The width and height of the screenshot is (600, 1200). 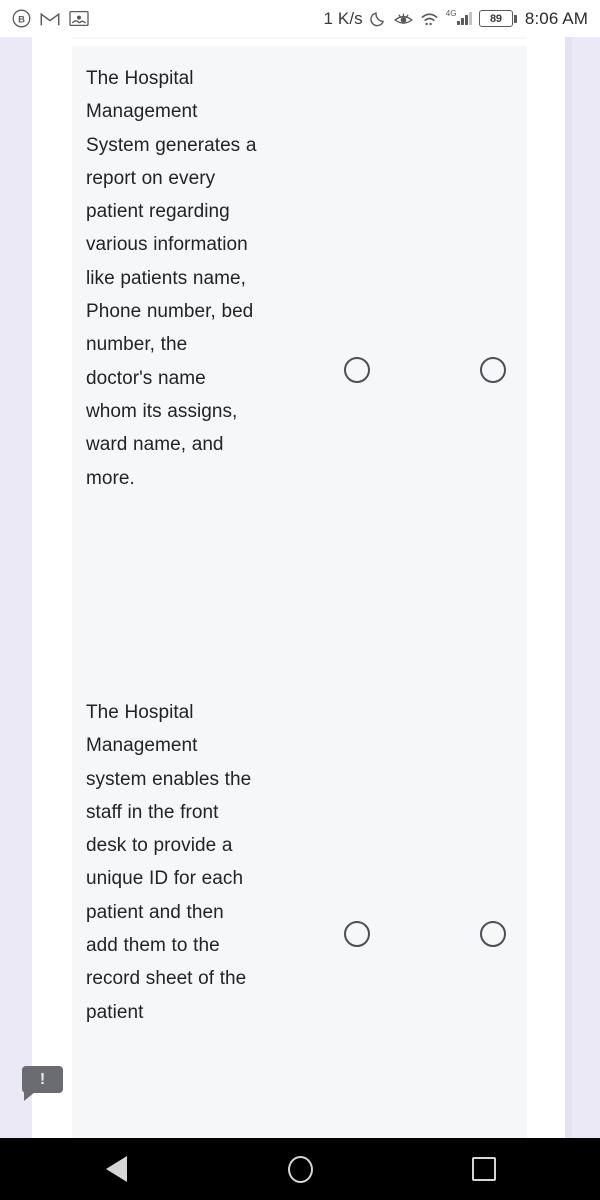 I want to click on android-navigation-bar, so click(x=300, y=1169).